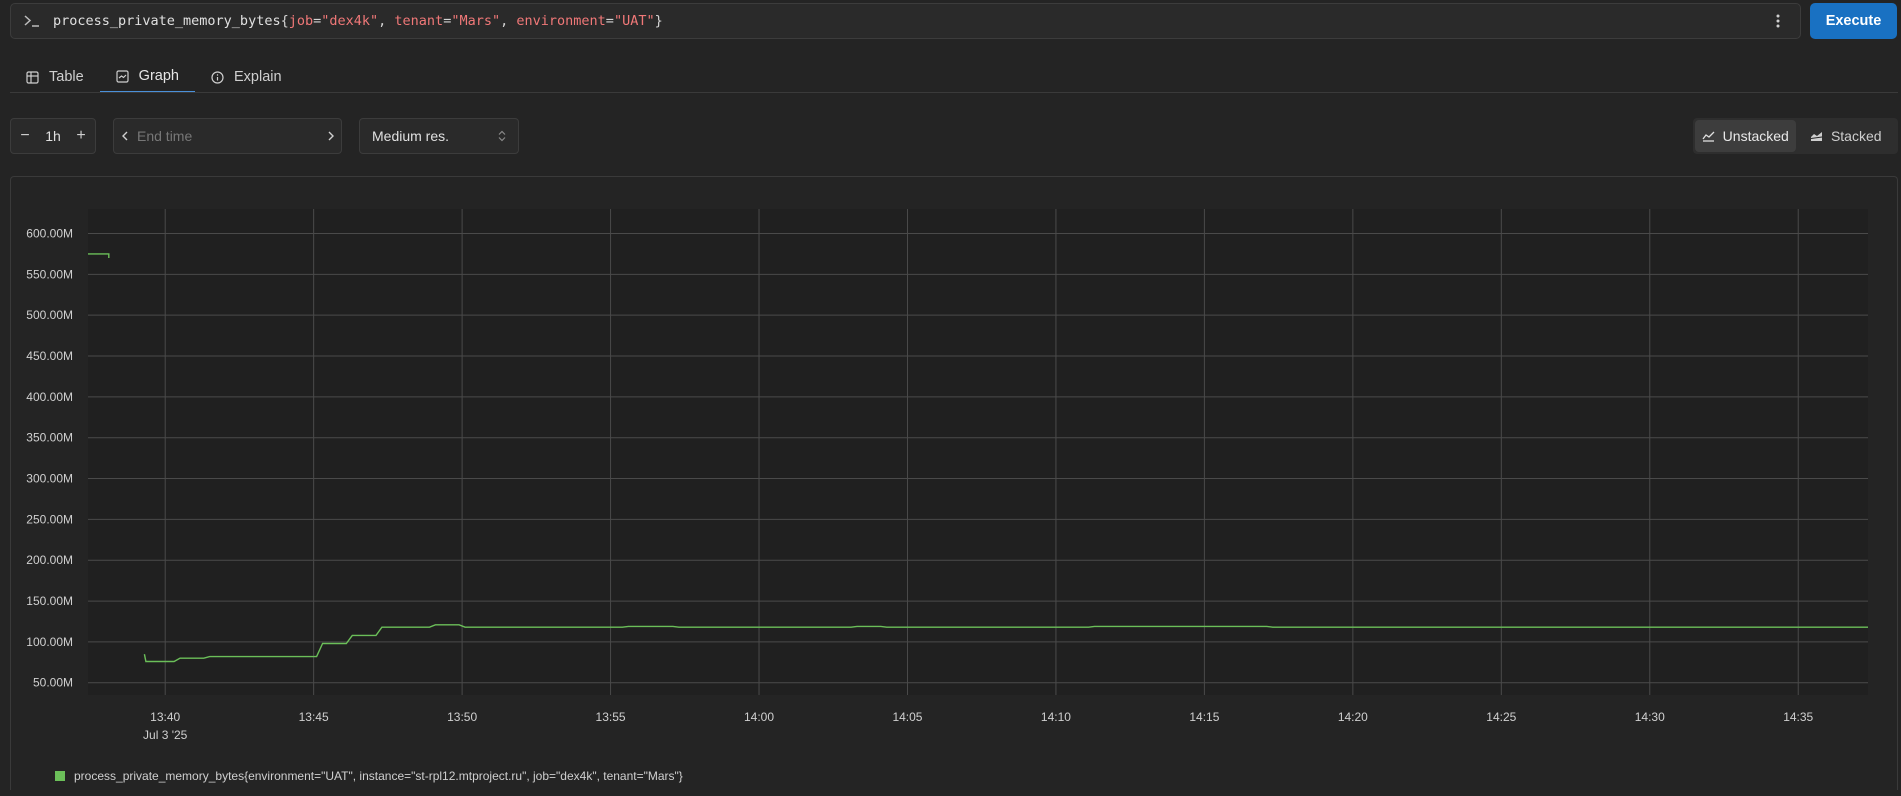  What do you see at coordinates (60, 776) in the screenshot?
I see `legend-swatch` at bounding box center [60, 776].